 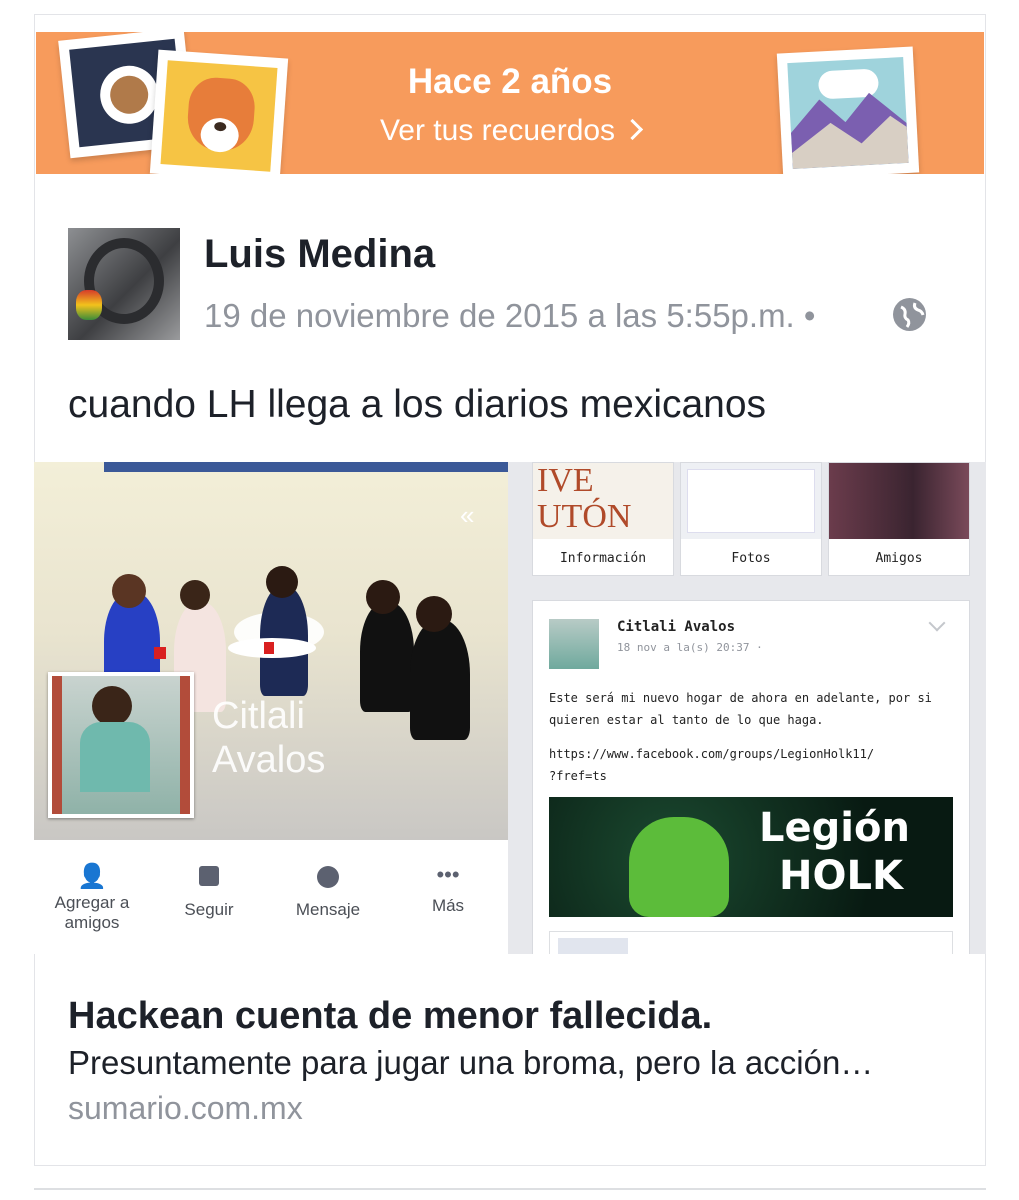 I want to click on see-memories-link: Ver tus recuerdos, so click(x=510, y=131).